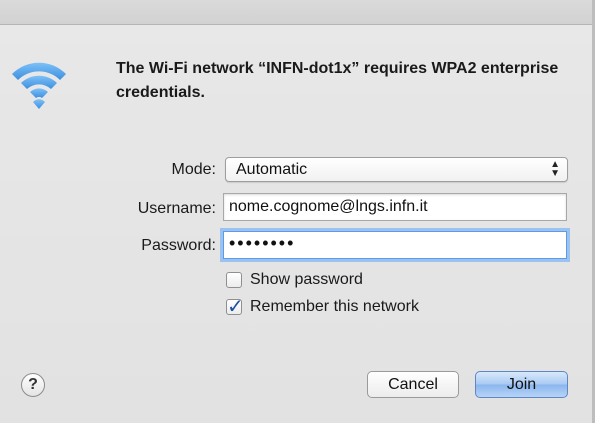  What do you see at coordinates (39, 85) in the screenshot?
I see `wifi-icon` at bounding box center [39, 85].